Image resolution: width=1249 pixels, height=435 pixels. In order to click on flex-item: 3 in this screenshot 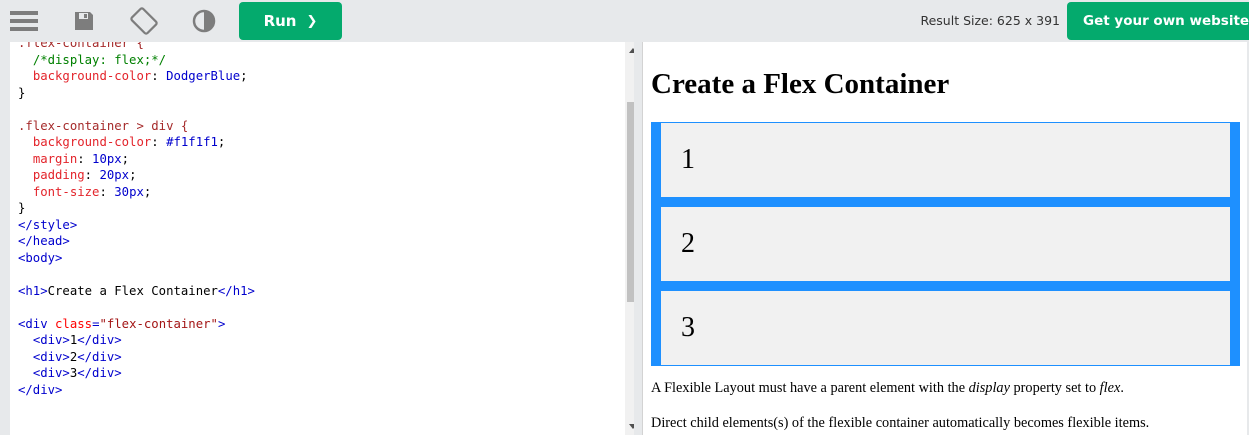, I will do `click(945, 328)`.